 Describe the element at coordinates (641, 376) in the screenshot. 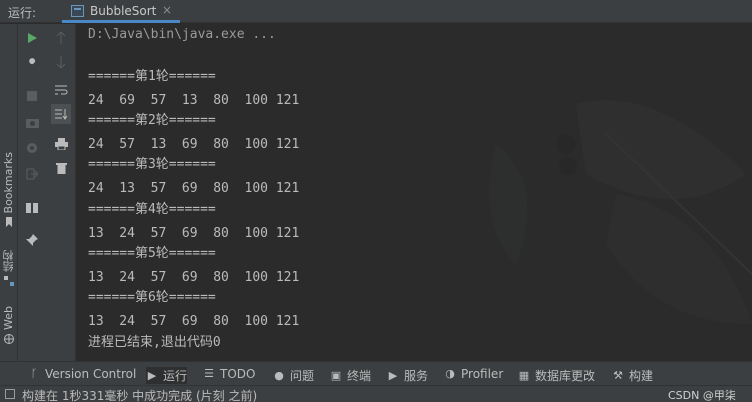

I see `bottom-tab-label: 构建` at that location.